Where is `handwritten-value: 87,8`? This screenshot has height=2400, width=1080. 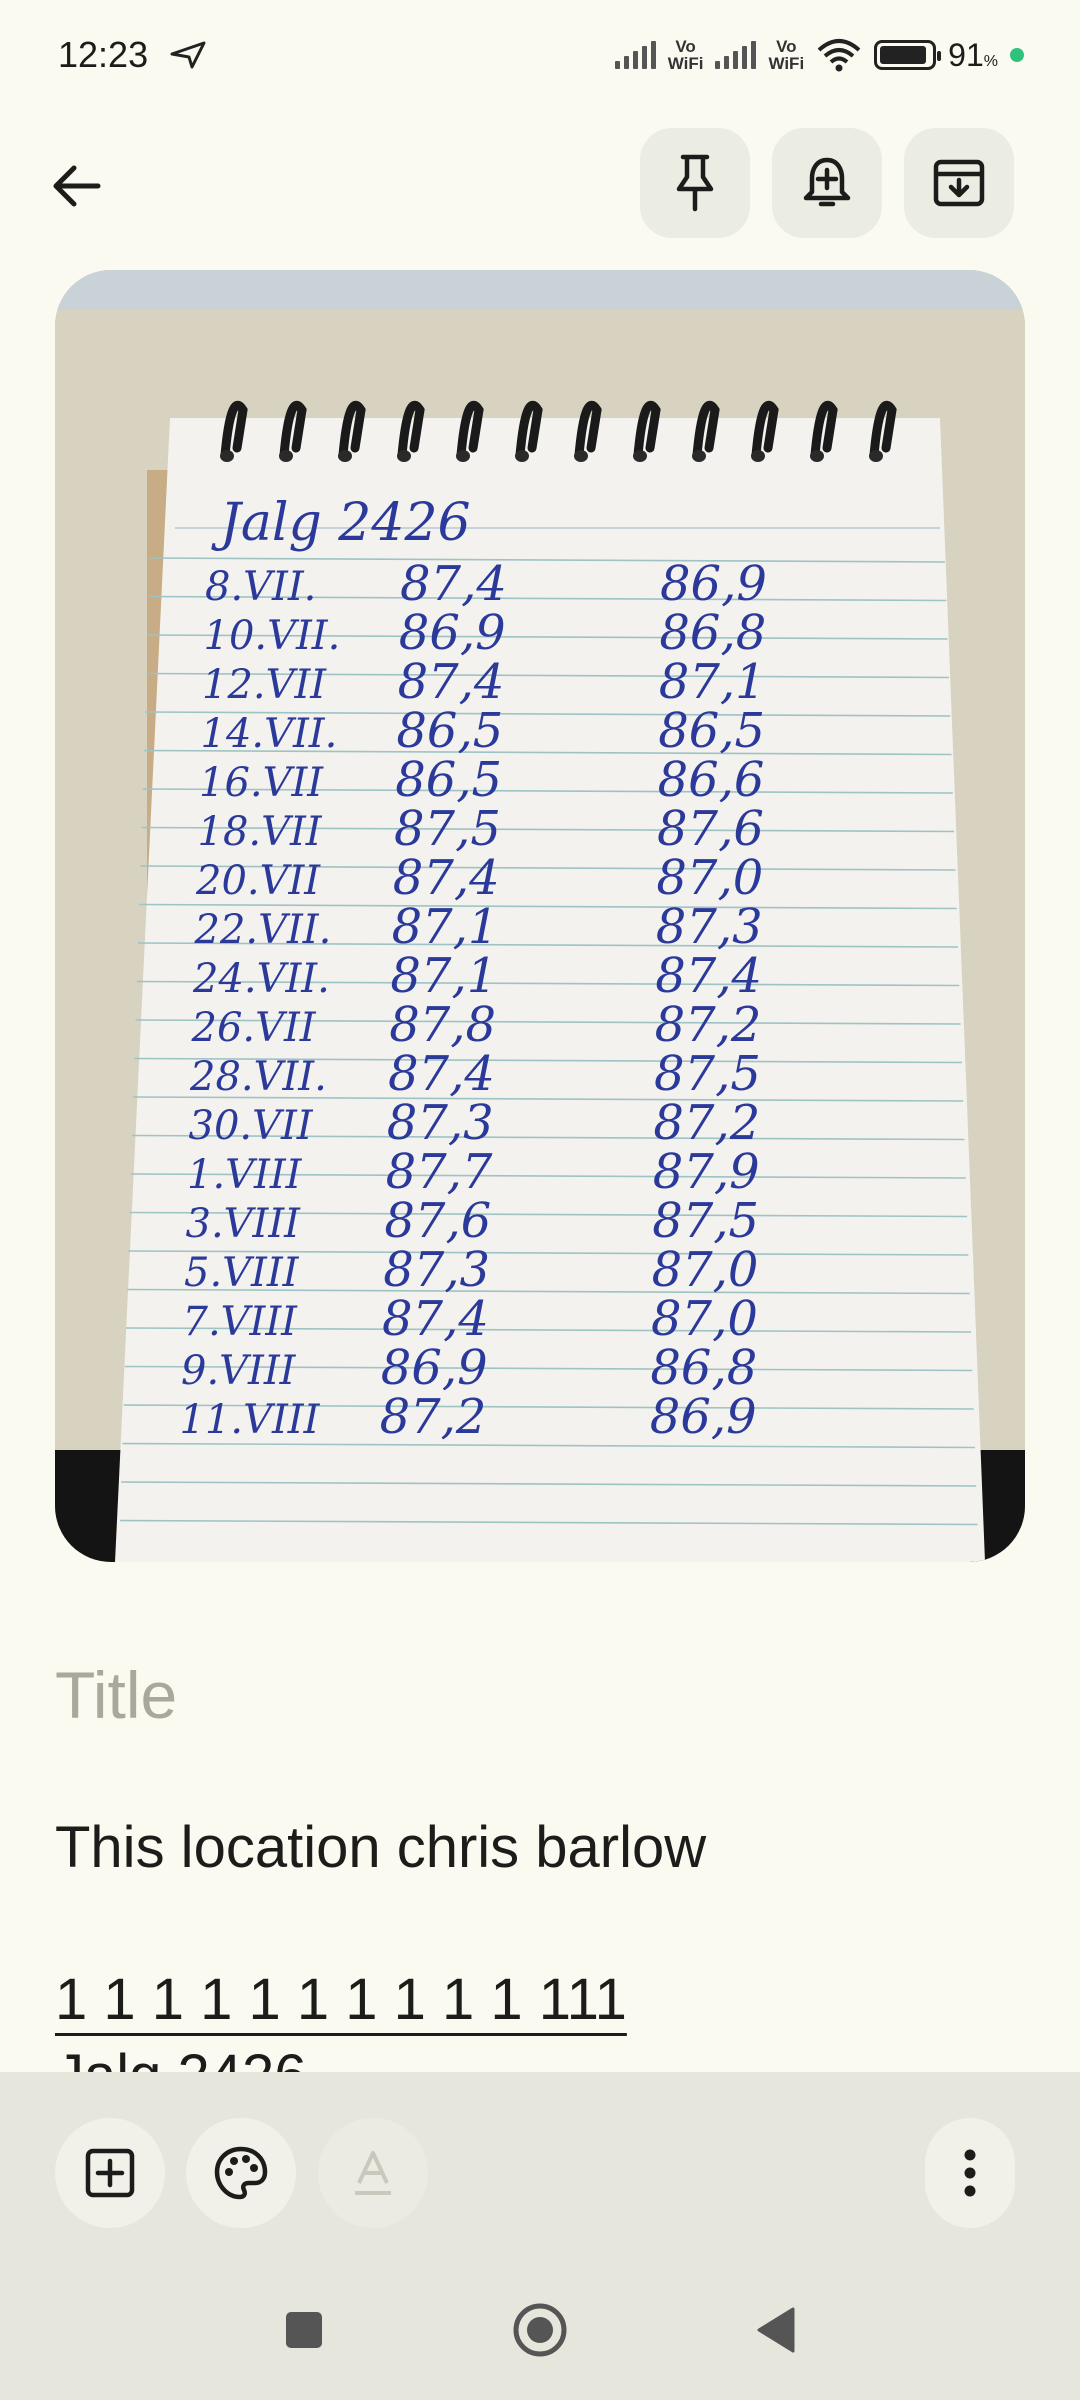
handwritten-value: 87,8 is located at coordinates (442, 1025).